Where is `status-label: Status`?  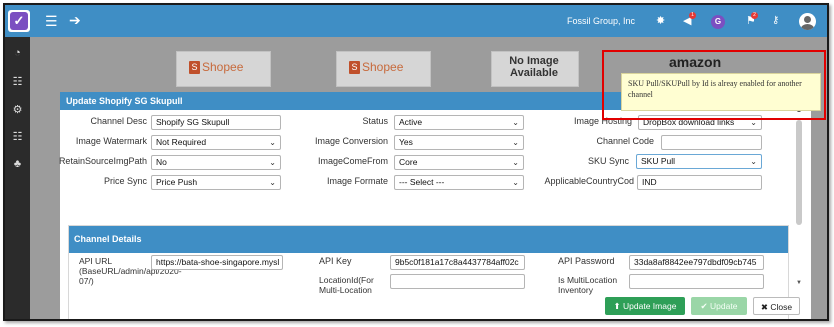 status-label: Status is located at coordinates (375, 121).